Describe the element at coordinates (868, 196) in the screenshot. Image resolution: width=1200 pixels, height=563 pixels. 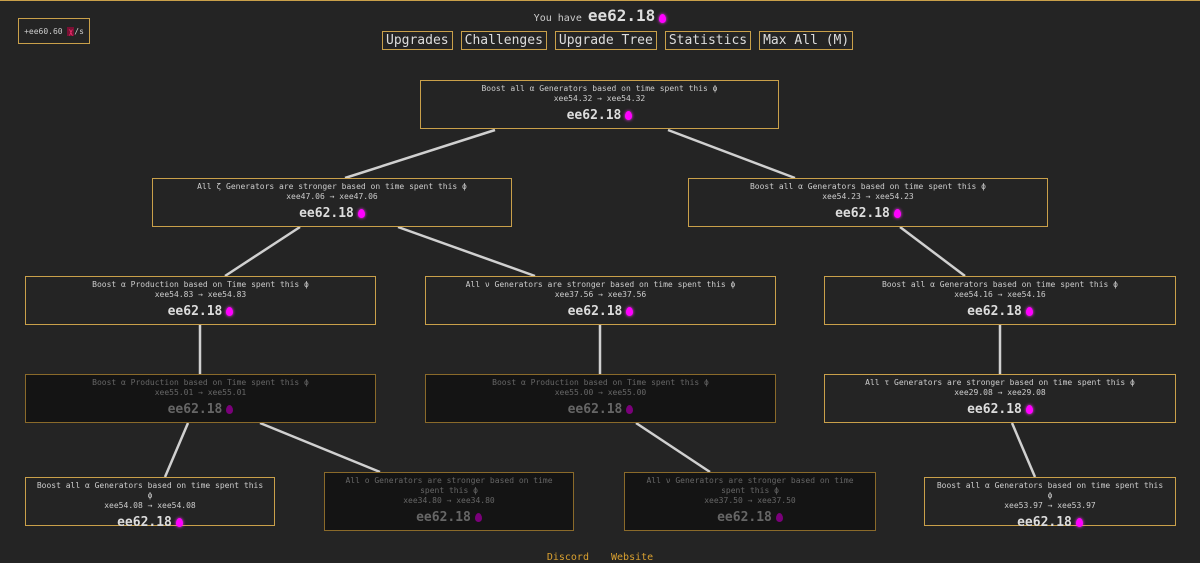
I see `upgrade-effect: xee54.23 → xee54.23` at that location.